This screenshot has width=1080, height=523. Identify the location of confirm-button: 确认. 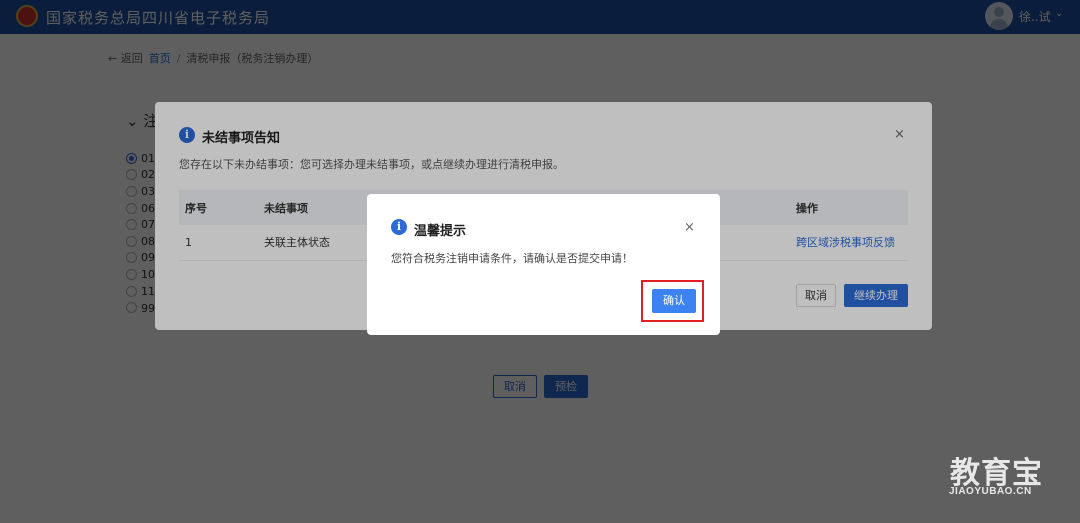
(674, 301).